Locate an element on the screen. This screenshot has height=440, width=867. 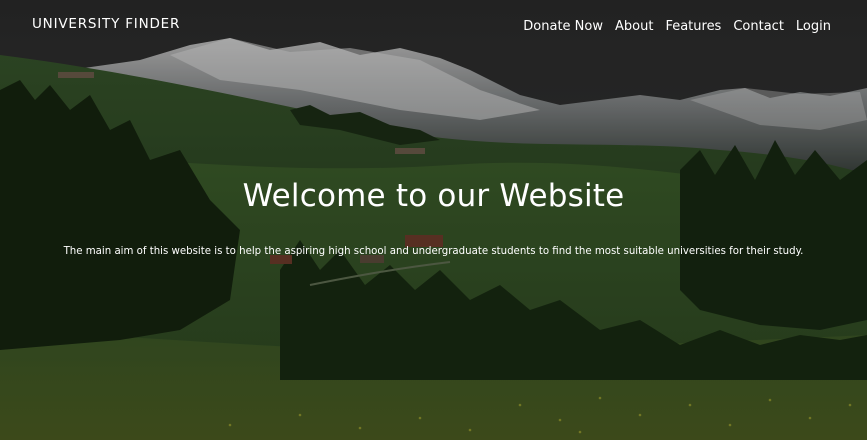
nav-item-contact: Contact is located at coordinates (758, 24).